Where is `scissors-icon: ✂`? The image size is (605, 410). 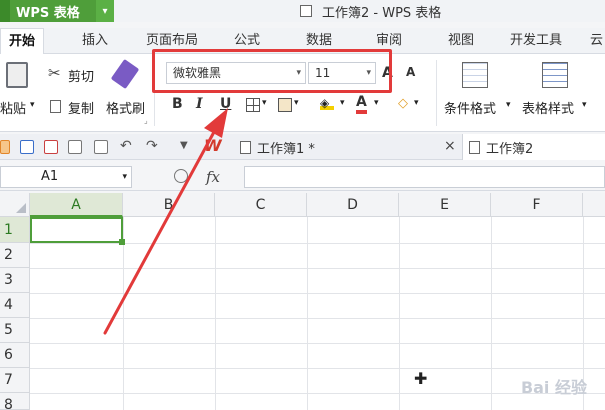 scissors-icon: ✂ is located at coordinates (54, 73).